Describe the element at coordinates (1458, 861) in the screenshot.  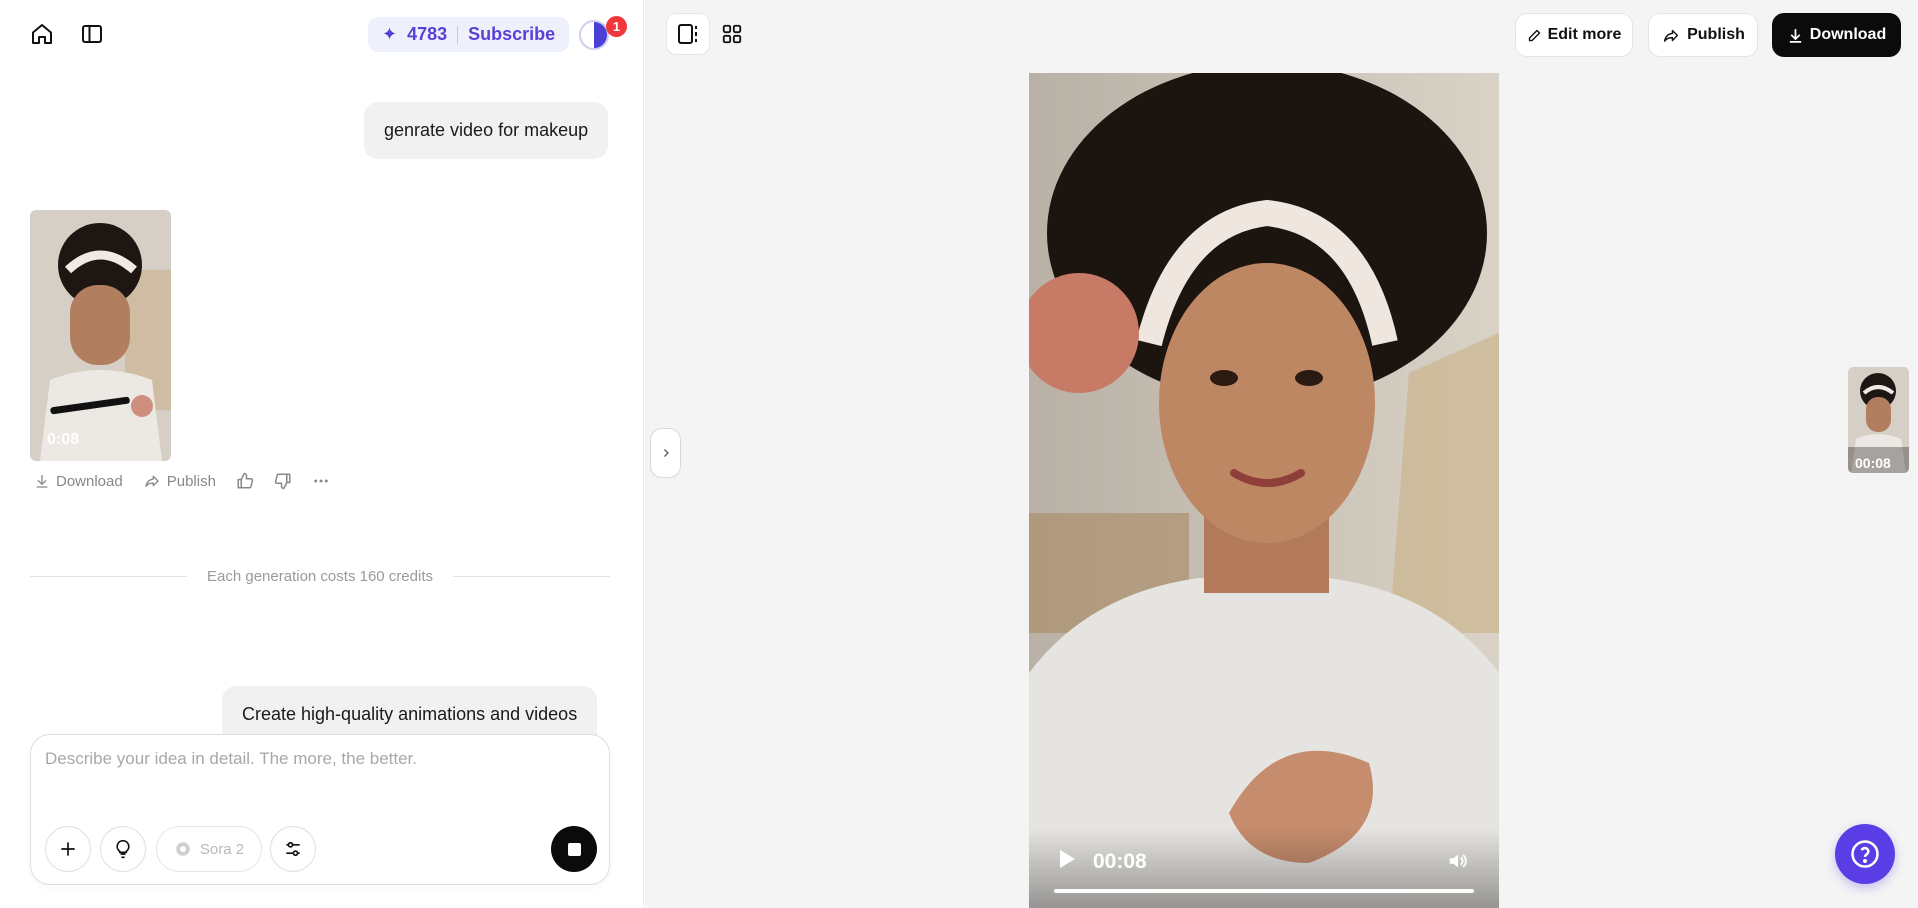
I see `volume-icon` at that location.